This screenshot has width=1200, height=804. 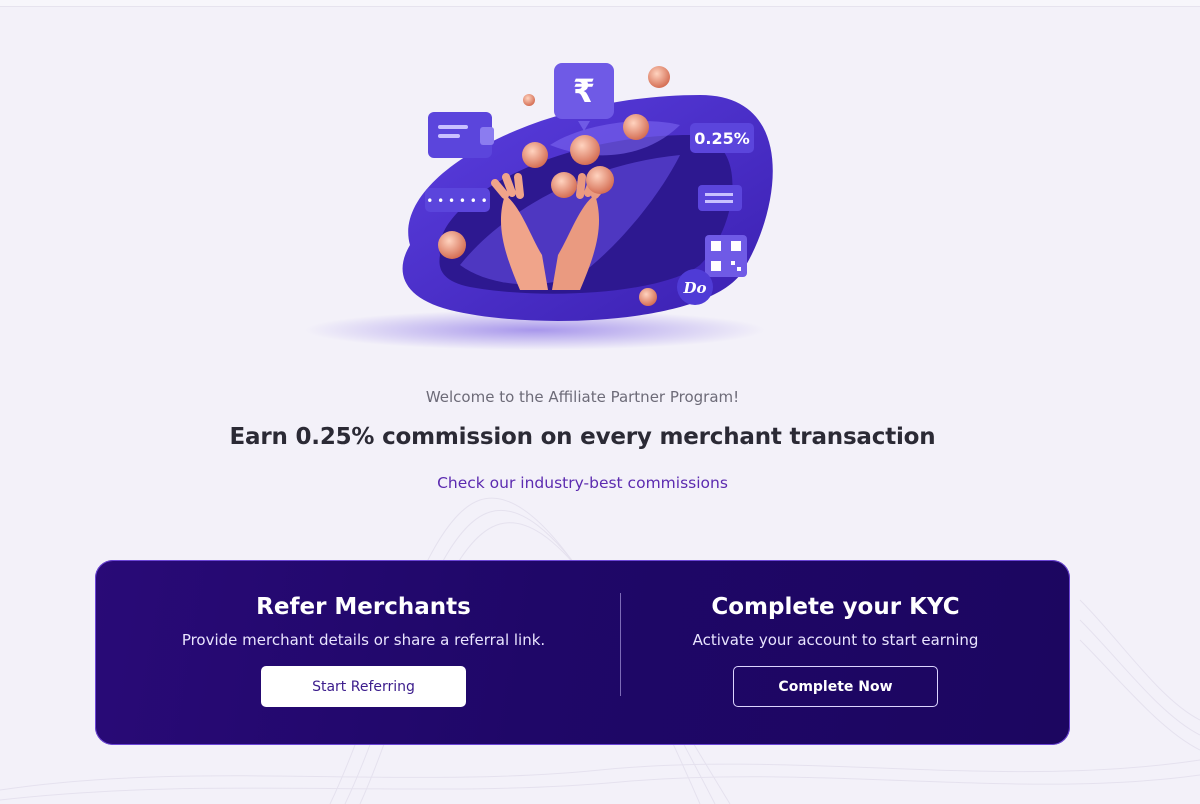 What do you see at coordinates (363, 607) in the screenshot?
I see `refer-merchants-title: Refer Merchants` at bounding box center [363, 607].